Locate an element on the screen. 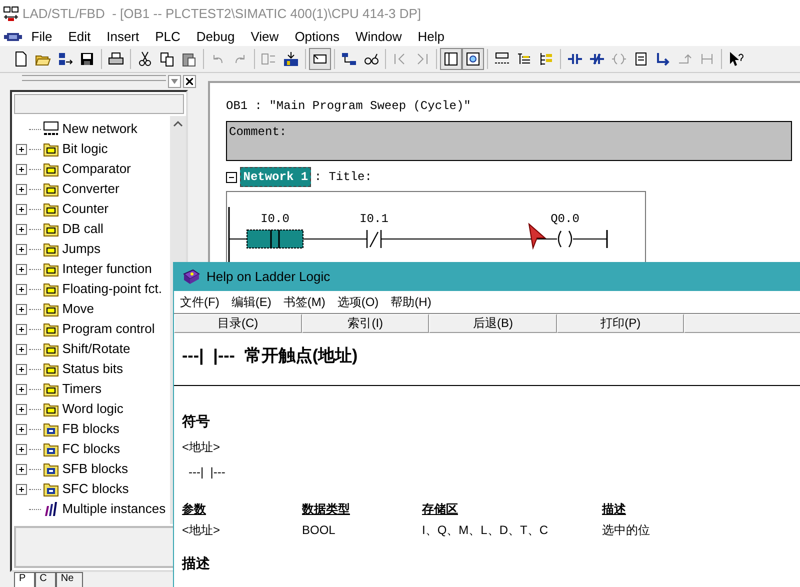 The image size is (800, 587). section-heading: 描述 is located at coordinates (196, 564).